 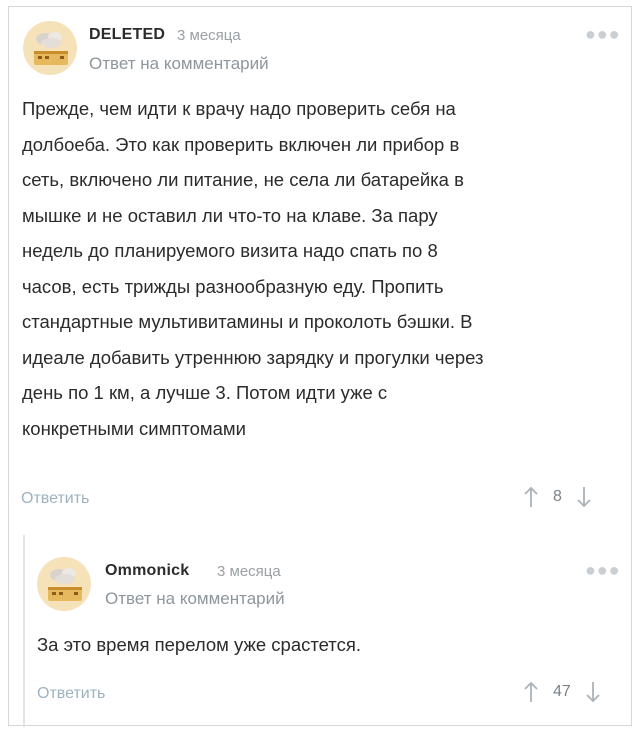 I want to click on upvote-arrow-icon, so click(x=531, y=692).